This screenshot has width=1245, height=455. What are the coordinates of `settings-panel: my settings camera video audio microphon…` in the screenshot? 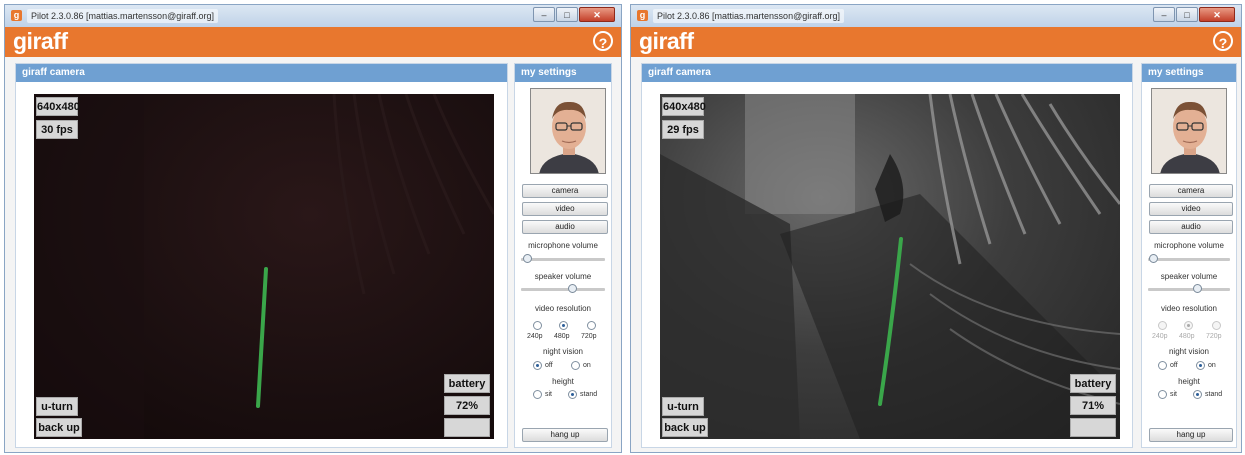 It's located at (563, 255).